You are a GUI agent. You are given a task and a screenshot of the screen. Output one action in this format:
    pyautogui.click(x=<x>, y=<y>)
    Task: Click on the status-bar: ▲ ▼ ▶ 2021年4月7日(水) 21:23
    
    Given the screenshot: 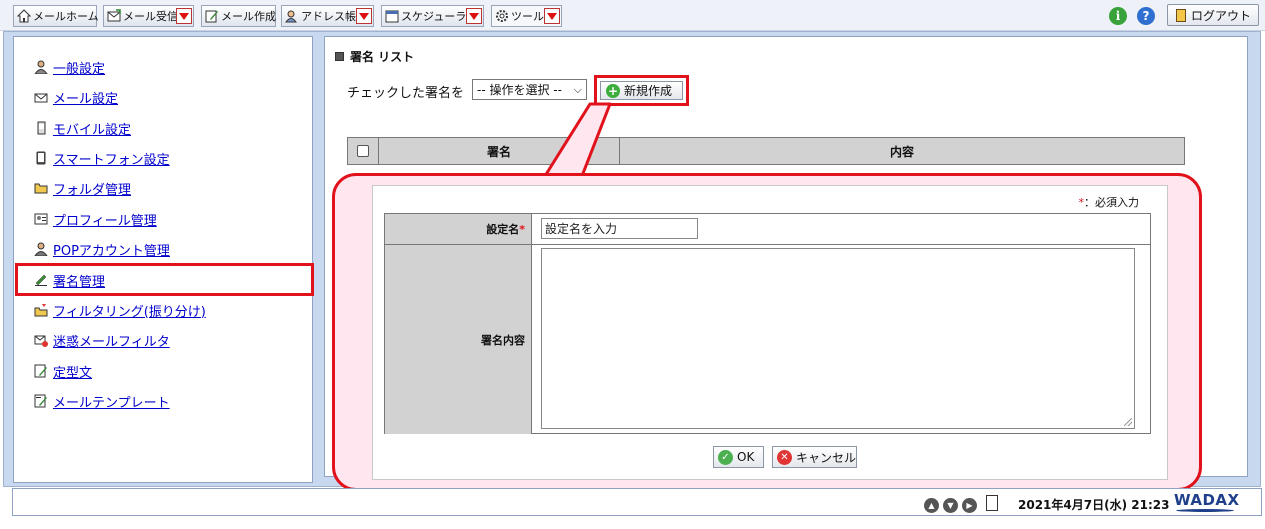 What is the action you would take?
    pyautogui.click(x=637, y=502)
    